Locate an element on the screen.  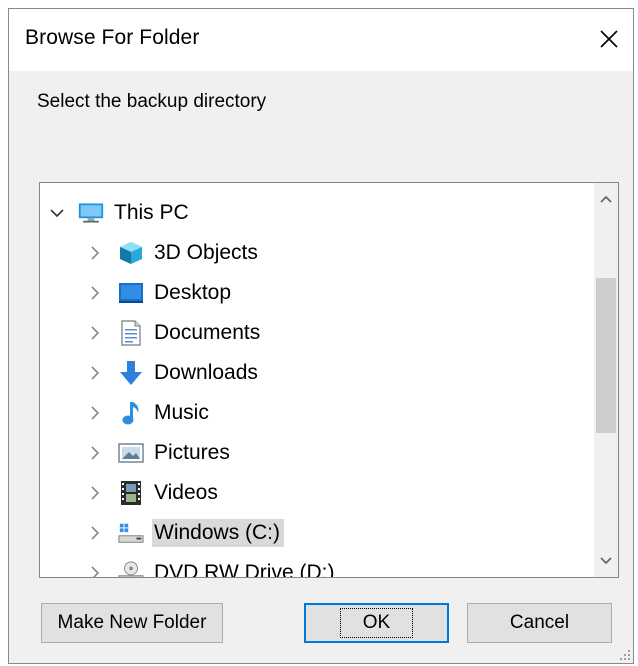
tree-item-label: Downloads is located at coordinates (206, 372).